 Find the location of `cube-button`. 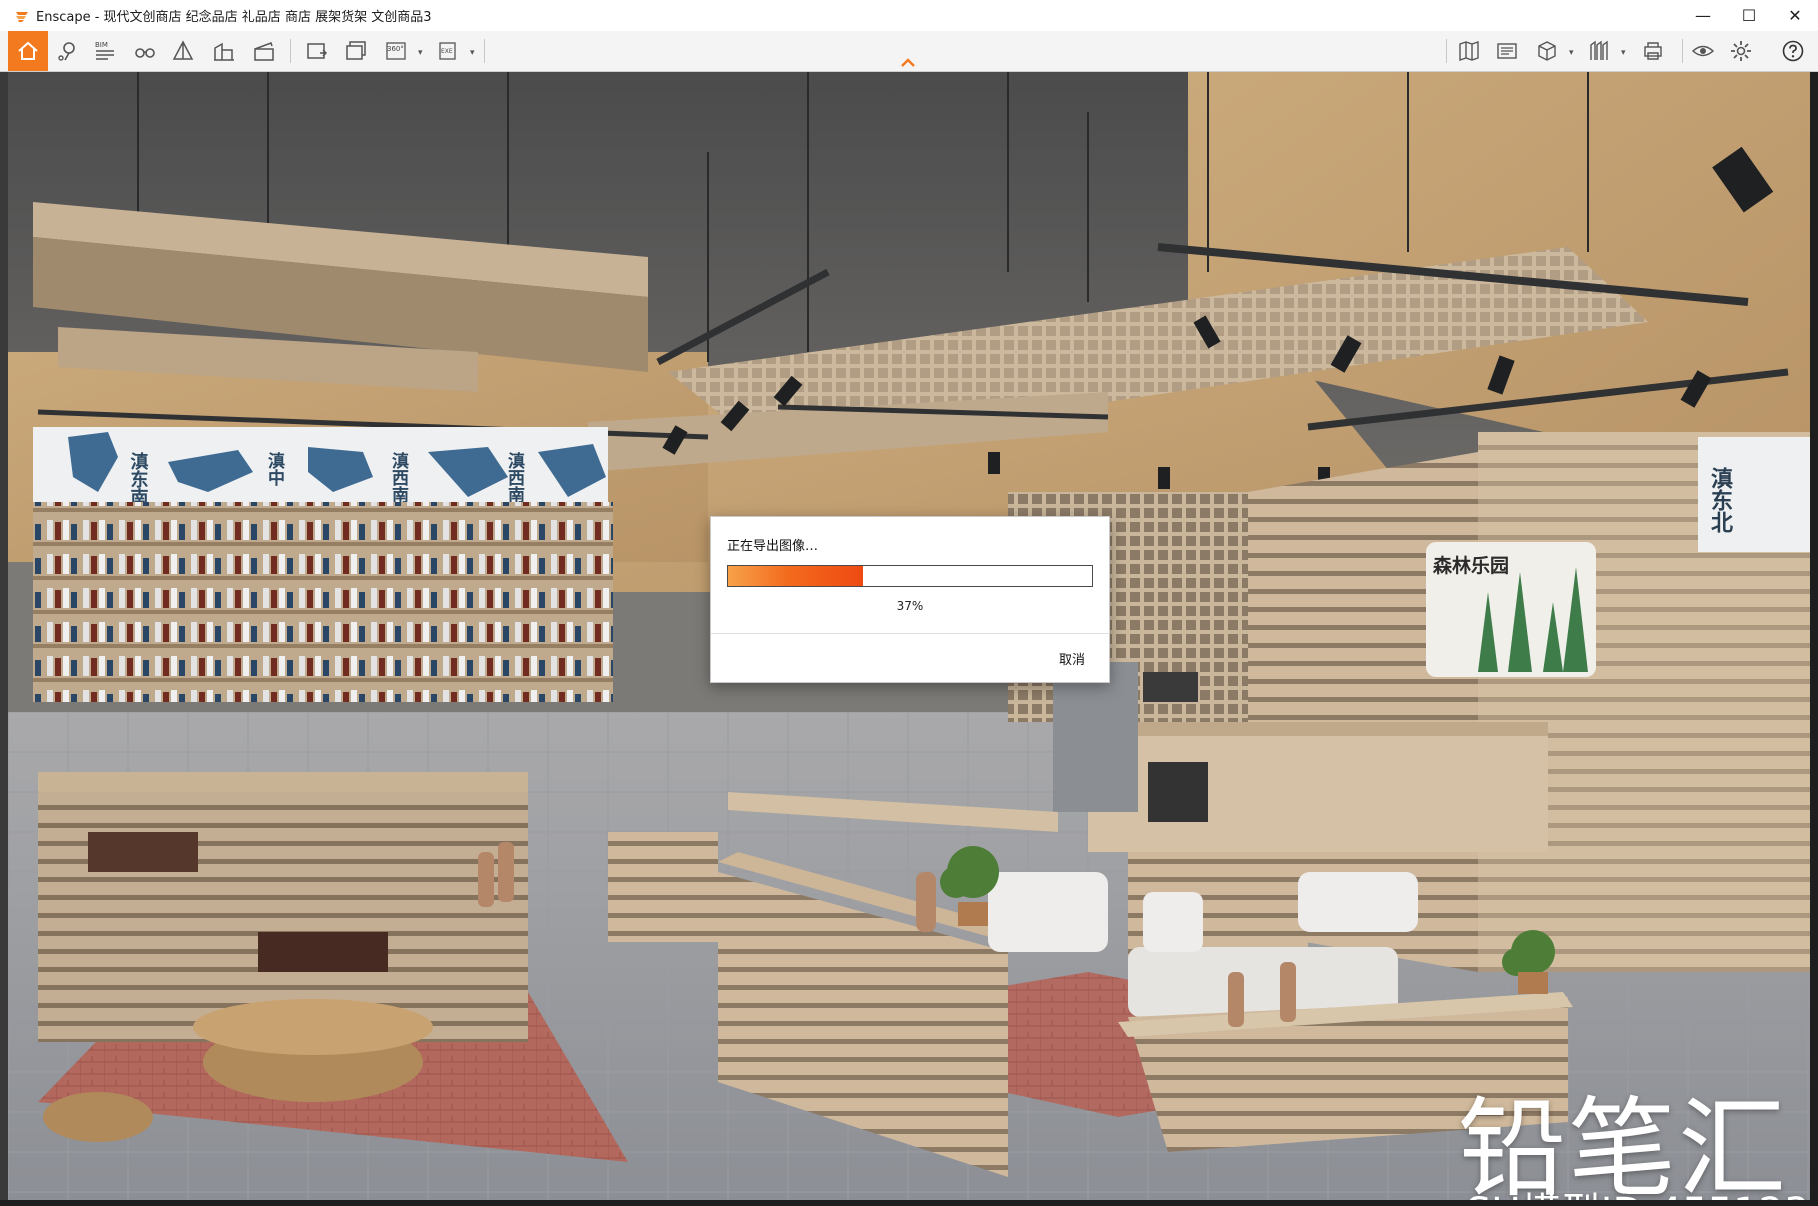

cube-button is located at coordinates (1547, 51).